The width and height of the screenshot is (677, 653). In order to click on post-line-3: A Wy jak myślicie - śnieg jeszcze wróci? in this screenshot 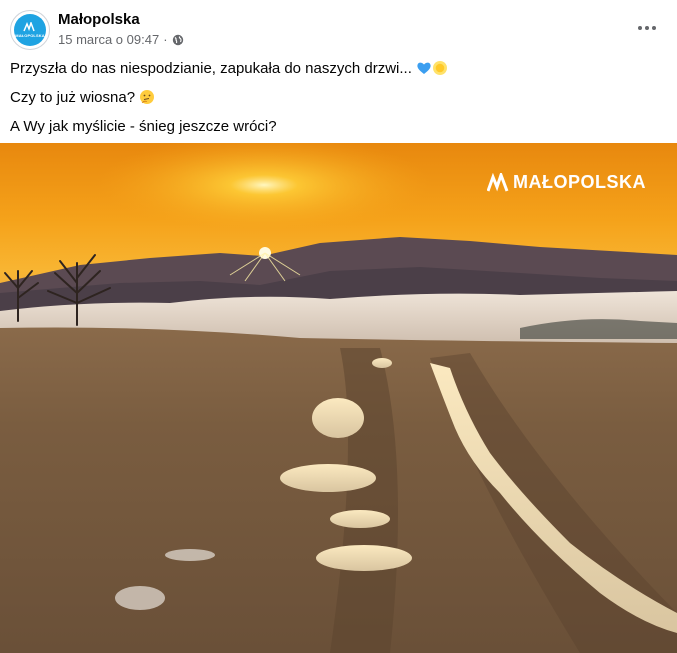, I will do `click(143, 126)`.